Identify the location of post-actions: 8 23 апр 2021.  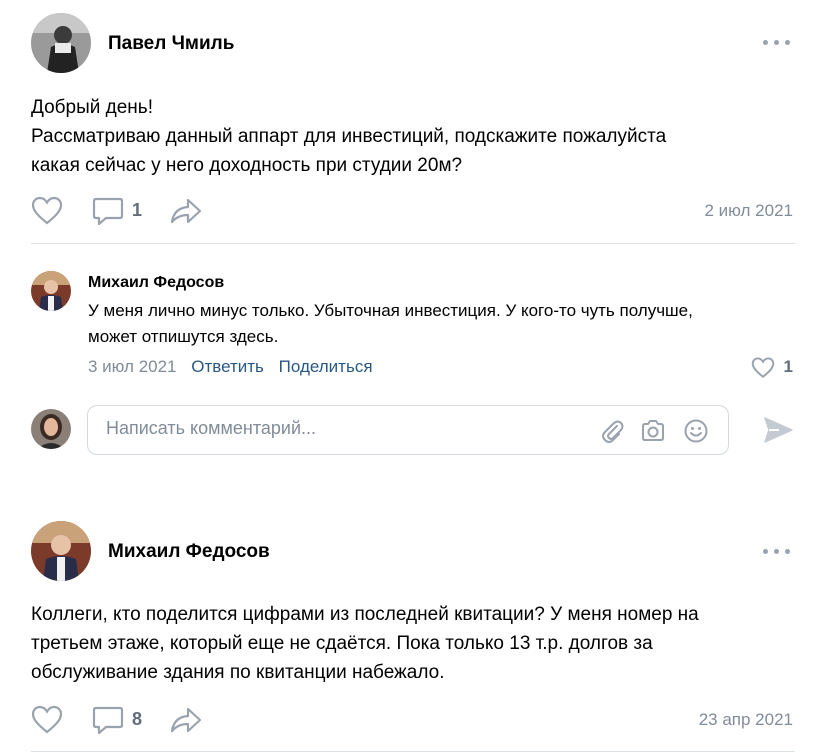
(413, 720).